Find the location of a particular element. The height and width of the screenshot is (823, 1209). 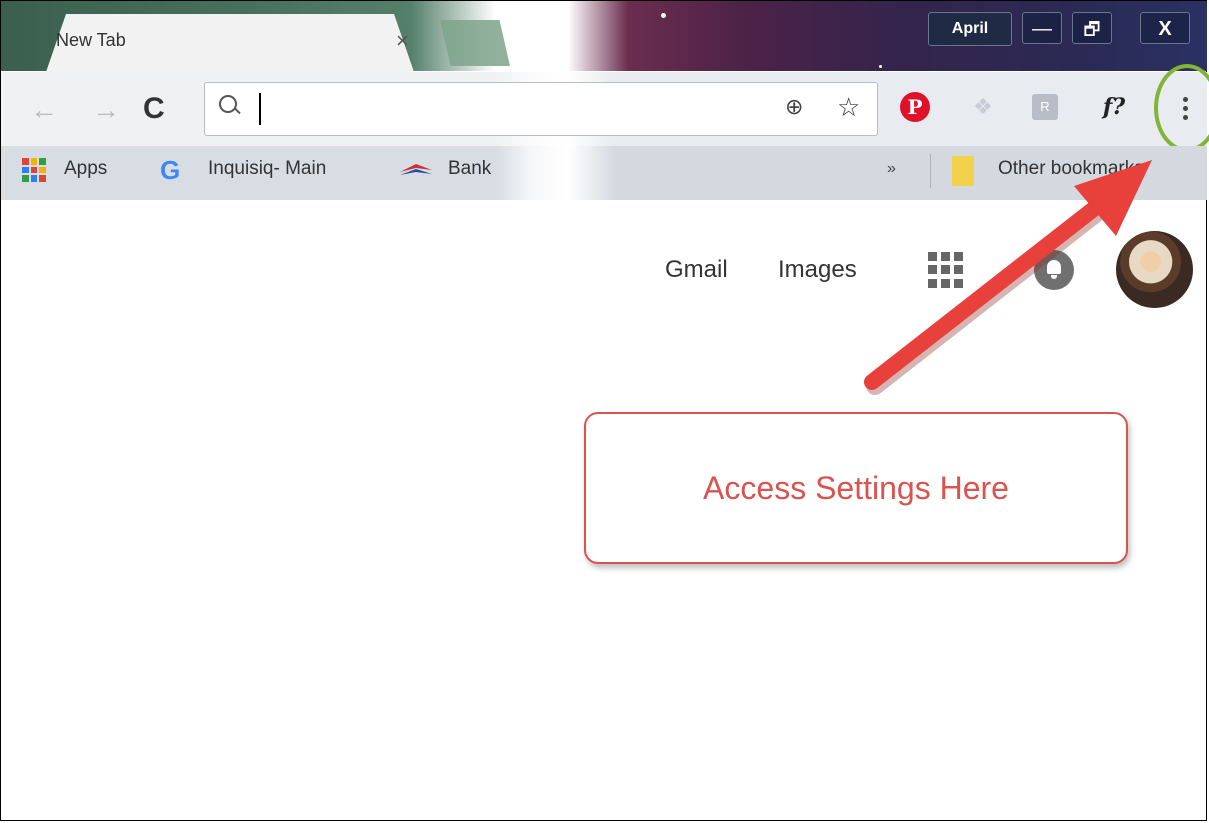

address-input is located at coordinates (517, 110).